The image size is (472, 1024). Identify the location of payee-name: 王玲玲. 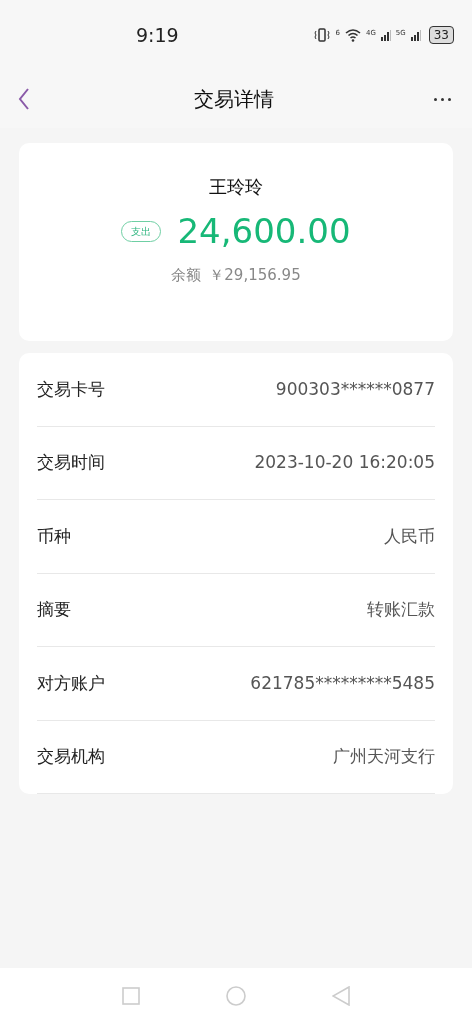
(236, 187).